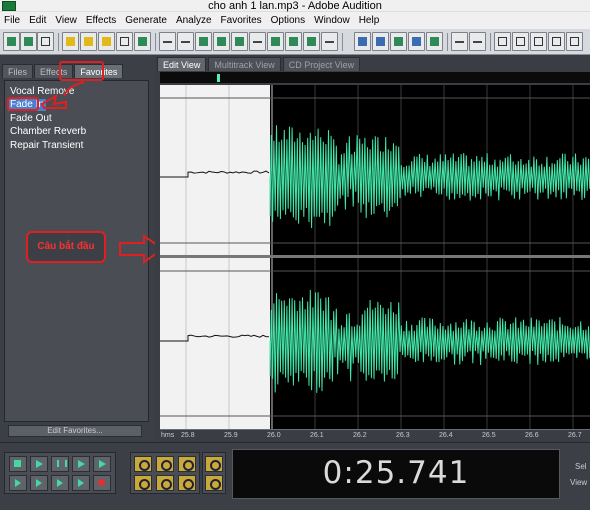  I want to click on ruler-tick: 26.4, so click(446, 435).